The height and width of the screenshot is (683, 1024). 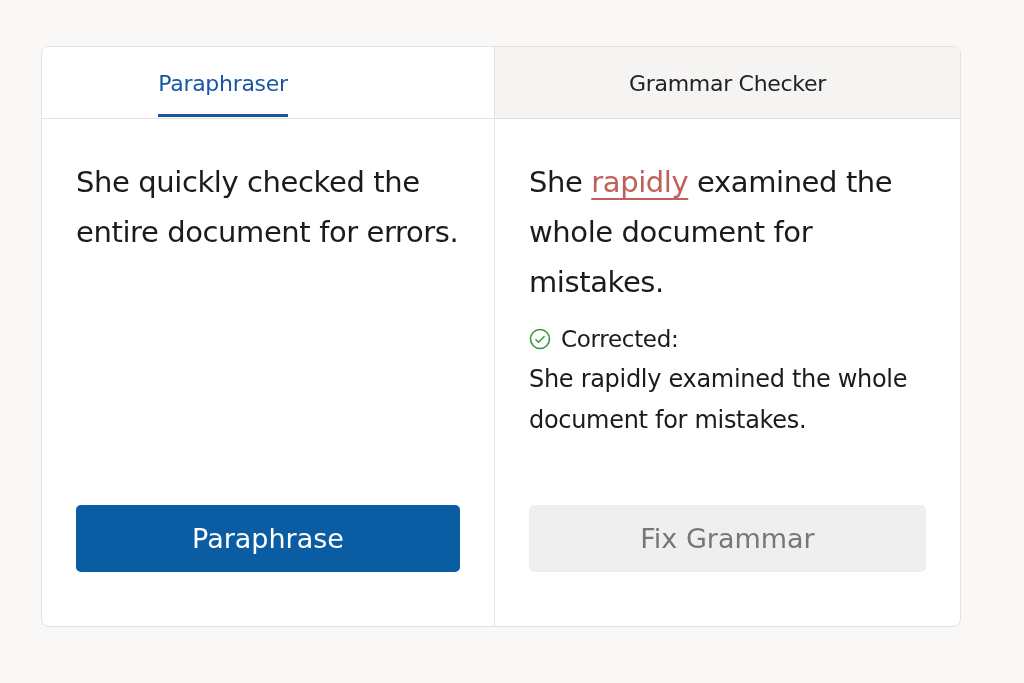 What do you see at coordinates (268, 538) in the screenshot?
I see `action-button: Paraphrase` at bounding box center [268, 538].